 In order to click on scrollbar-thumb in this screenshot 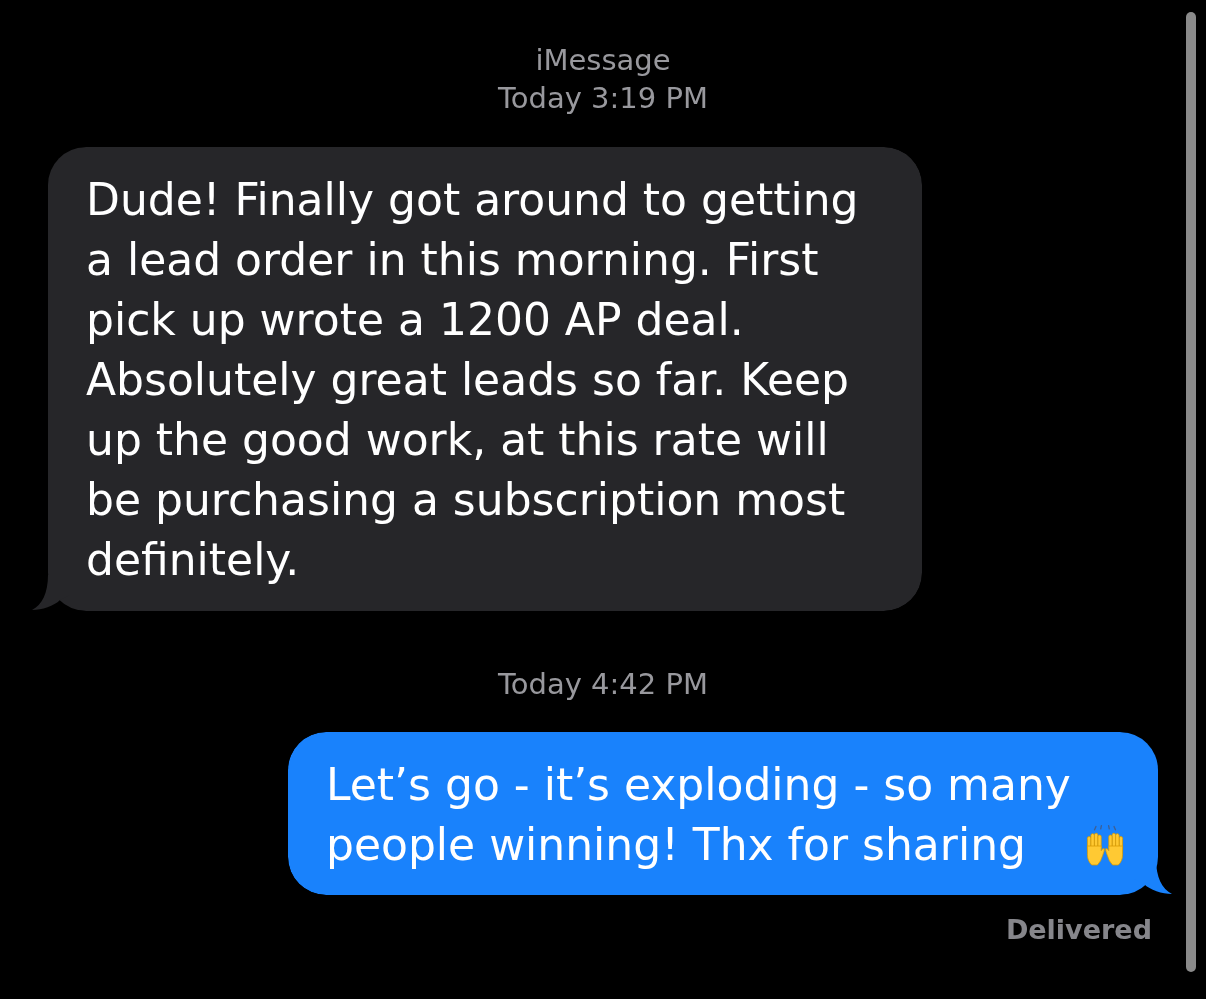, I will do `click(1191, 492)`.